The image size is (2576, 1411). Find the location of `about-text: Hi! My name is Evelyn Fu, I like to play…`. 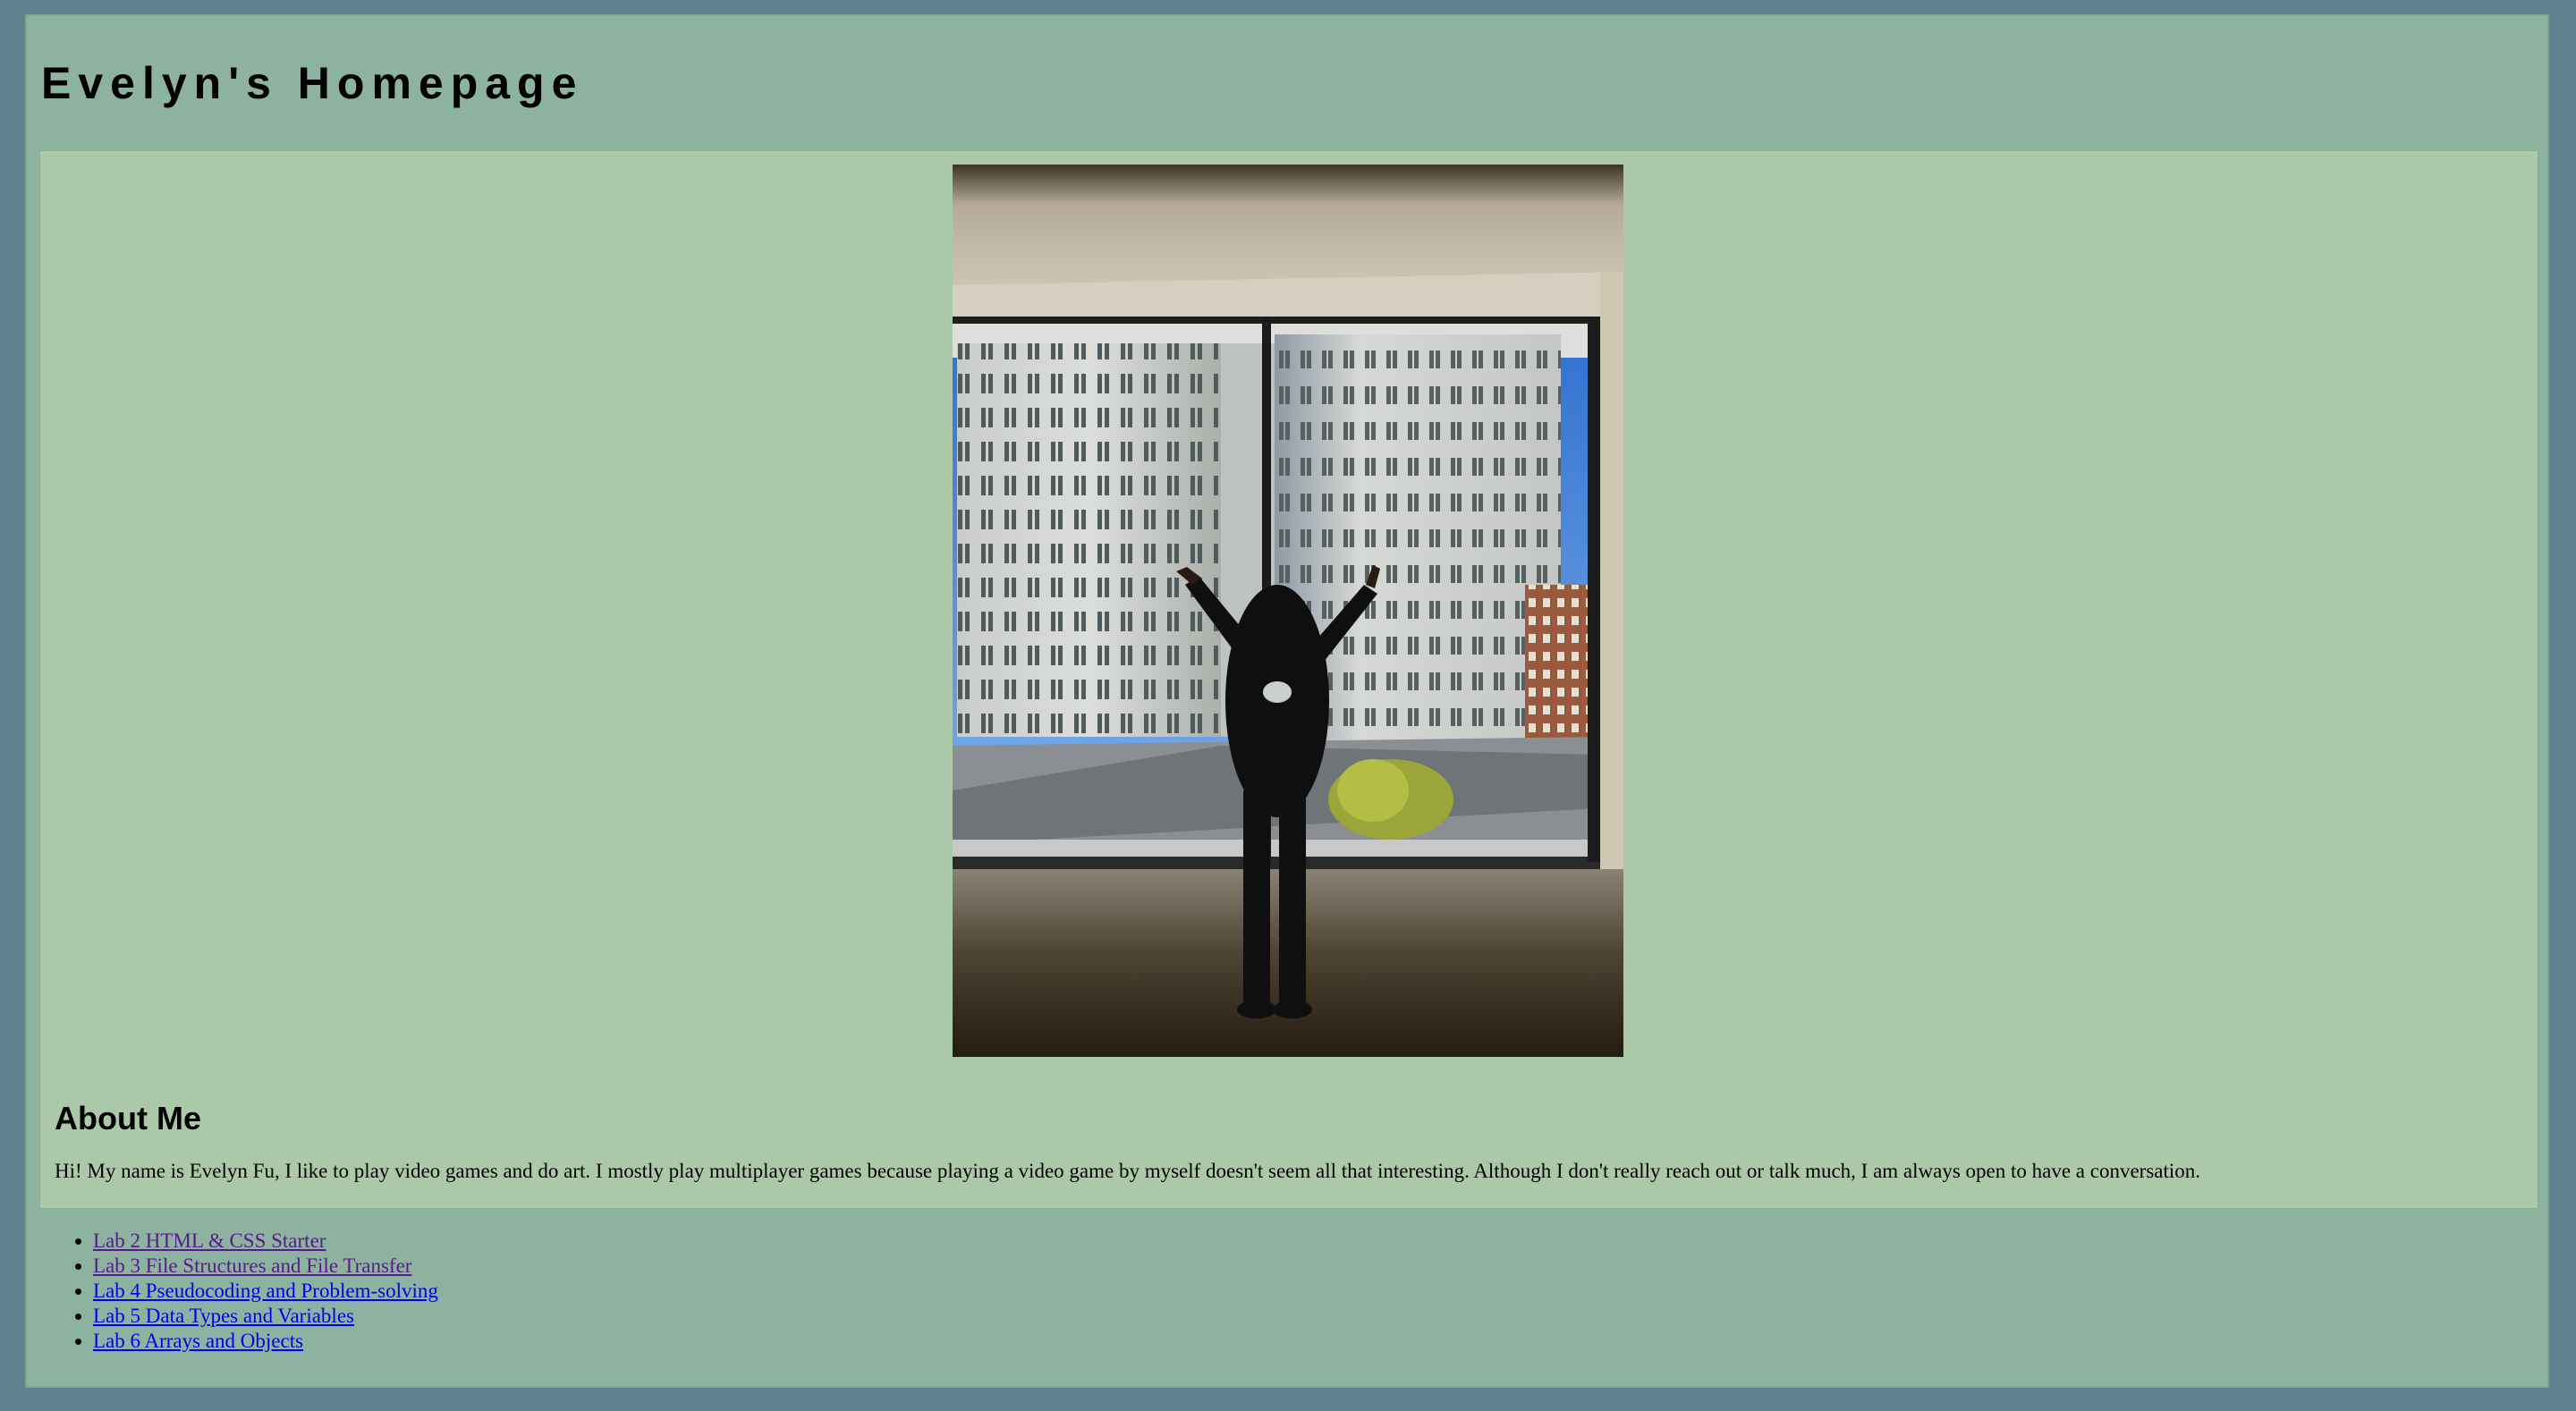

about-text: Hi! My name is Evelyn Fu, I like to play… is located at coordinates (1128, 1171).